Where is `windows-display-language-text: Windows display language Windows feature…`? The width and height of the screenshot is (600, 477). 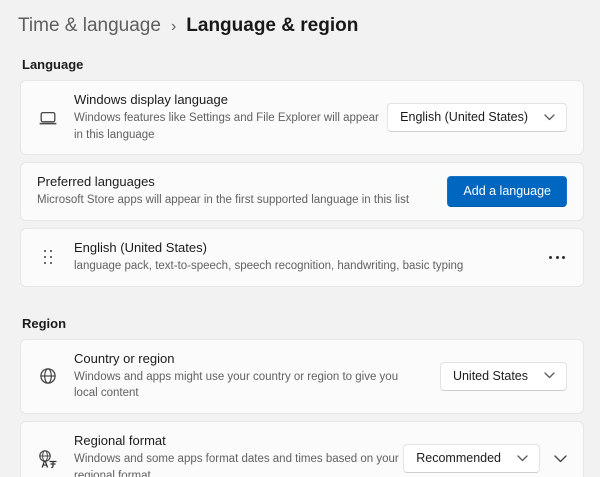 windows-display-language-text: Windows display language Windows feature… is located at coordinates (230, 117).